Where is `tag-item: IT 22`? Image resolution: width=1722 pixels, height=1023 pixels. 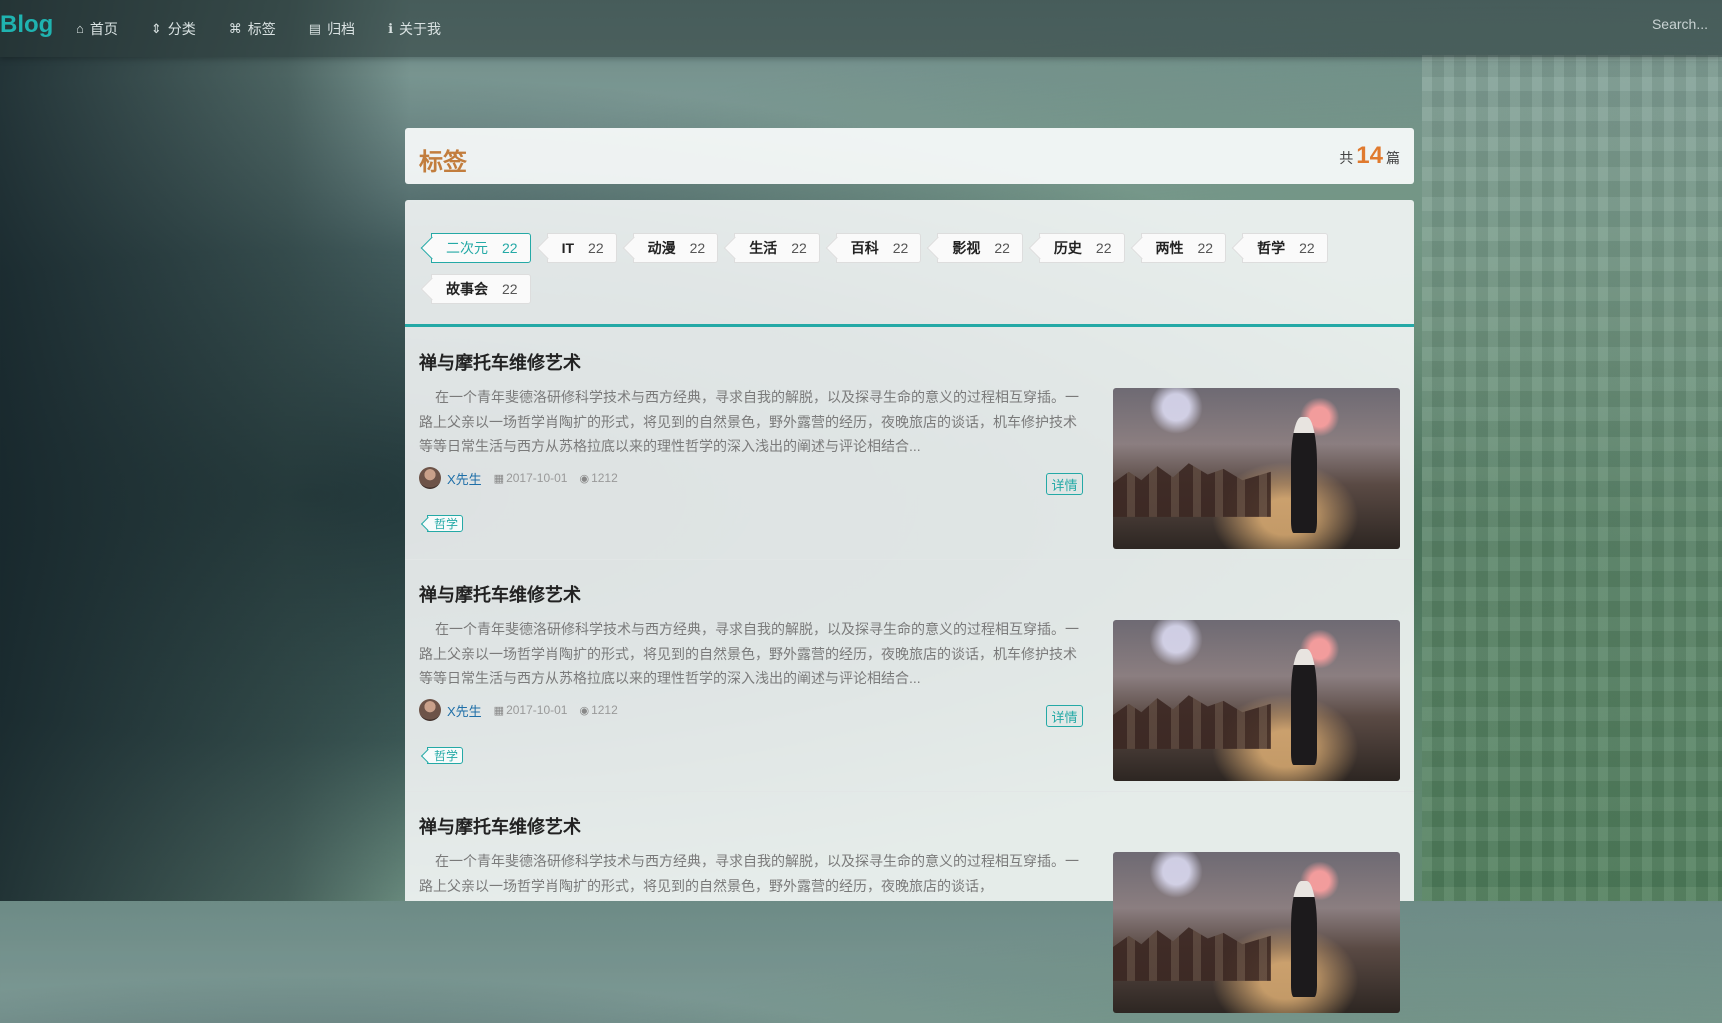 tag-item: IT 22 is located at coordinates (581, 248).